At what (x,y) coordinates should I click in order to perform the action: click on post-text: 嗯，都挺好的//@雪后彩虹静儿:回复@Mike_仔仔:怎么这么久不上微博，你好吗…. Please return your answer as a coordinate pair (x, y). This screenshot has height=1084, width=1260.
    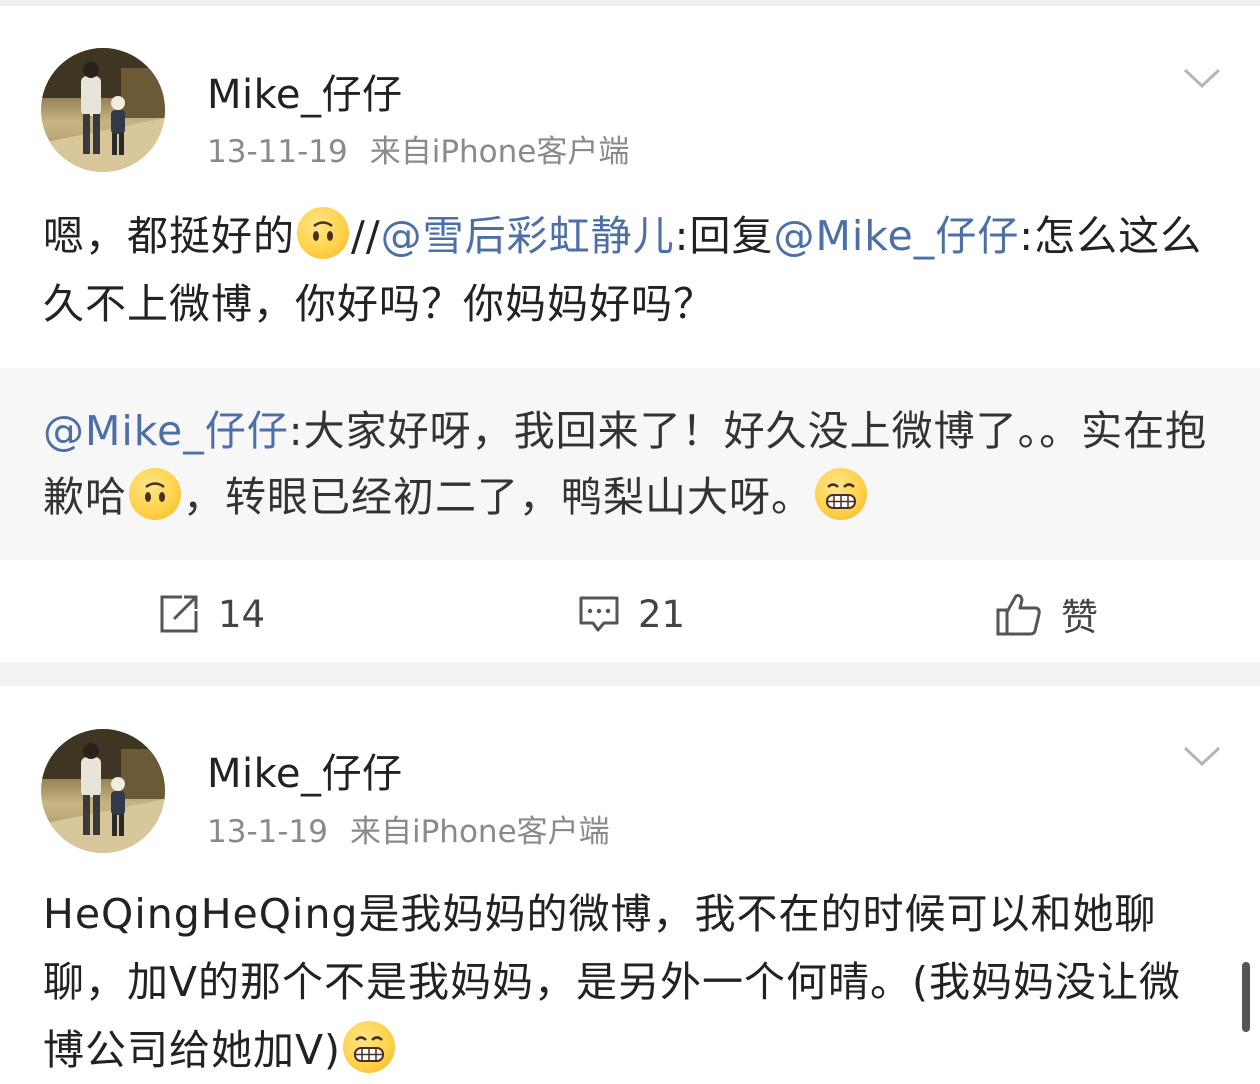
    Looking at the image, I should click on (633, 270).